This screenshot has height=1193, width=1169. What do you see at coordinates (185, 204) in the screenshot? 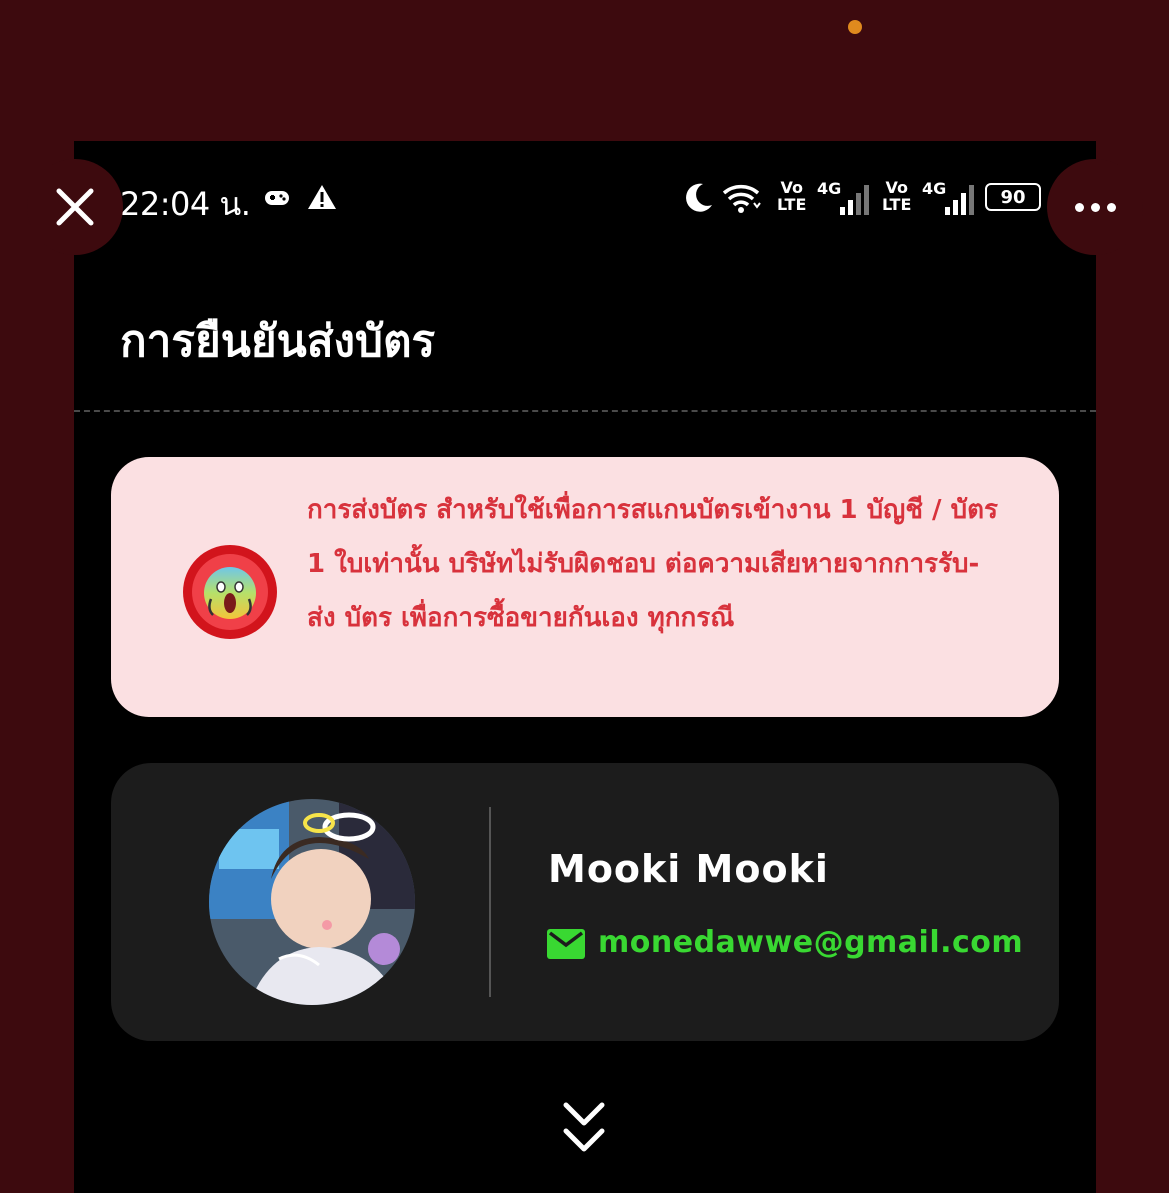
I see `status-time: 22:04 น.` at bounding box center [185, 204].